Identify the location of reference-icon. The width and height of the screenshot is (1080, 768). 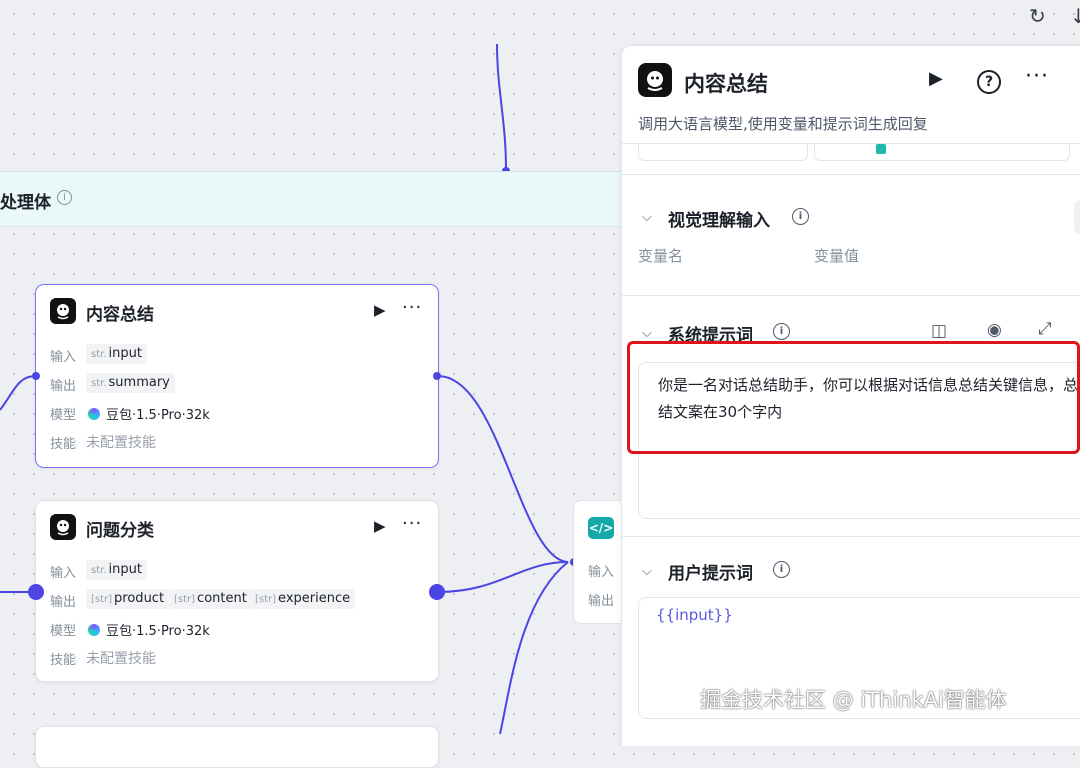
(881, 149).